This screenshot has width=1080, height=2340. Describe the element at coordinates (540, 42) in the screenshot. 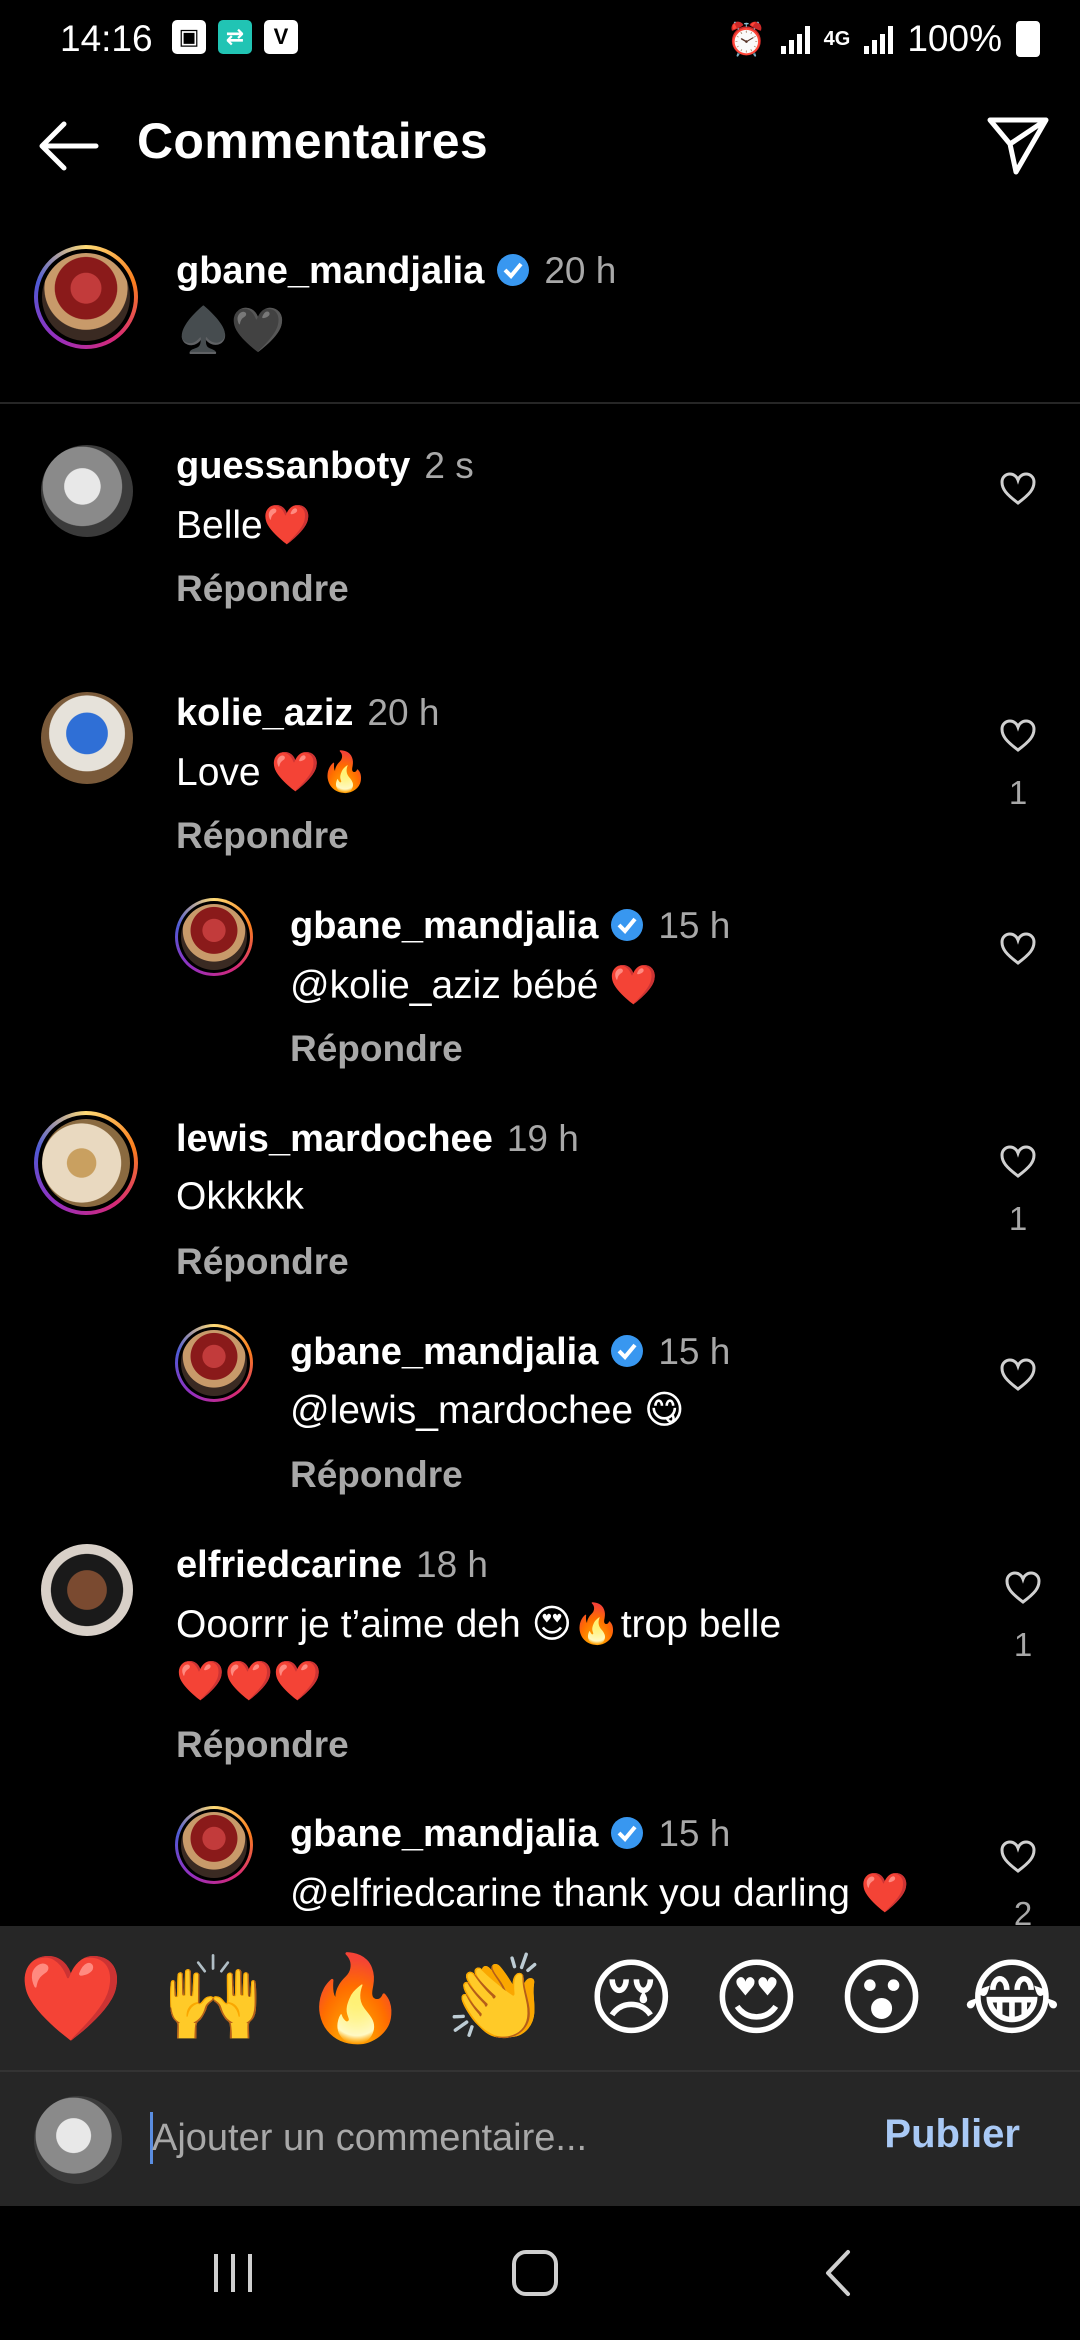

I see `status-bar: 14:16 ▣ ⇄ V ⏰ 4G 100%` at that location.